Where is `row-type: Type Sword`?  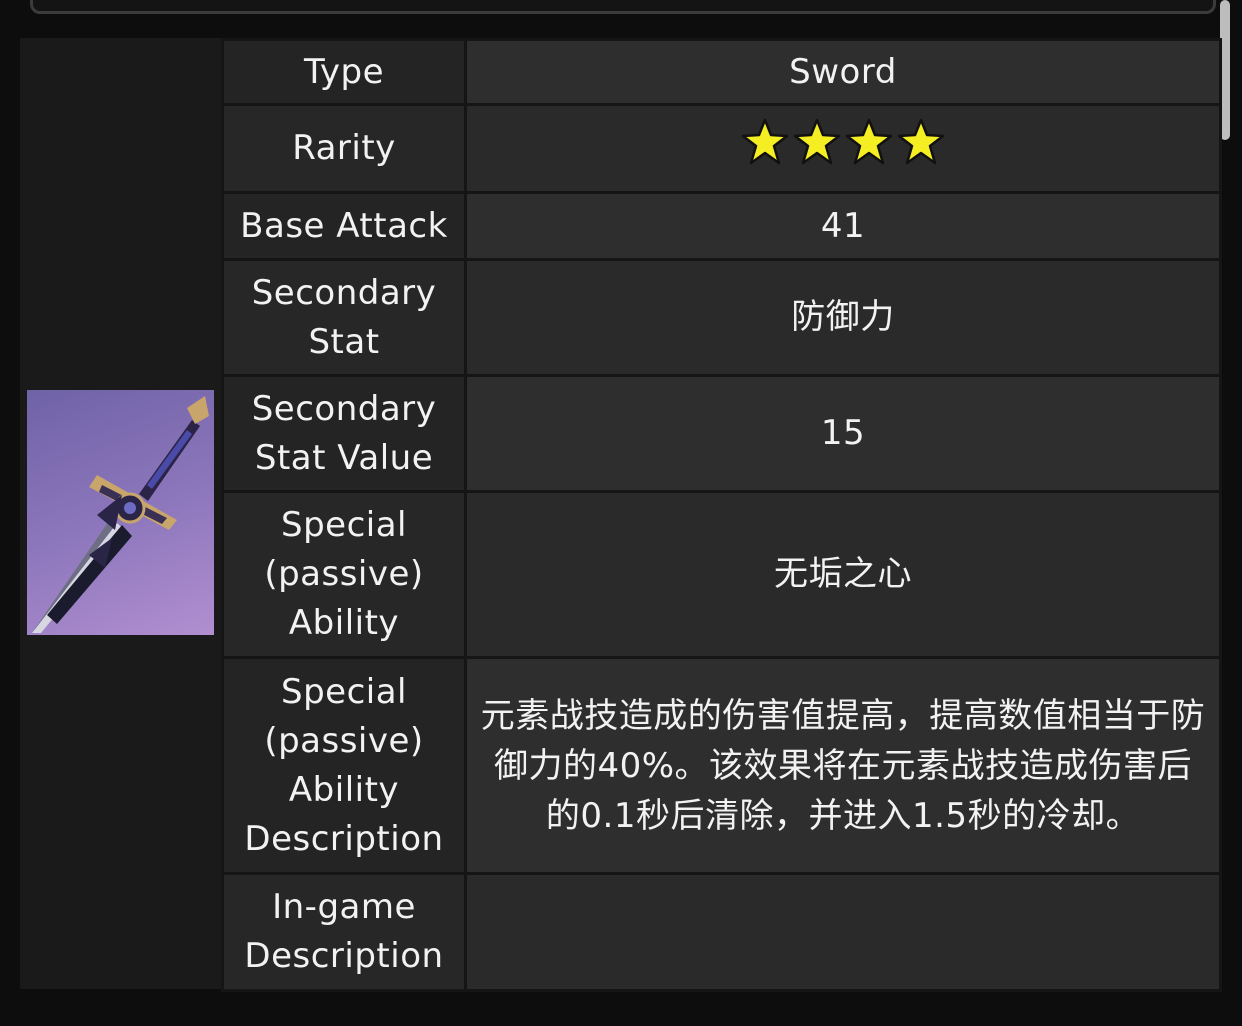 row-type: Type Sword is located at coordinates (721, 72).